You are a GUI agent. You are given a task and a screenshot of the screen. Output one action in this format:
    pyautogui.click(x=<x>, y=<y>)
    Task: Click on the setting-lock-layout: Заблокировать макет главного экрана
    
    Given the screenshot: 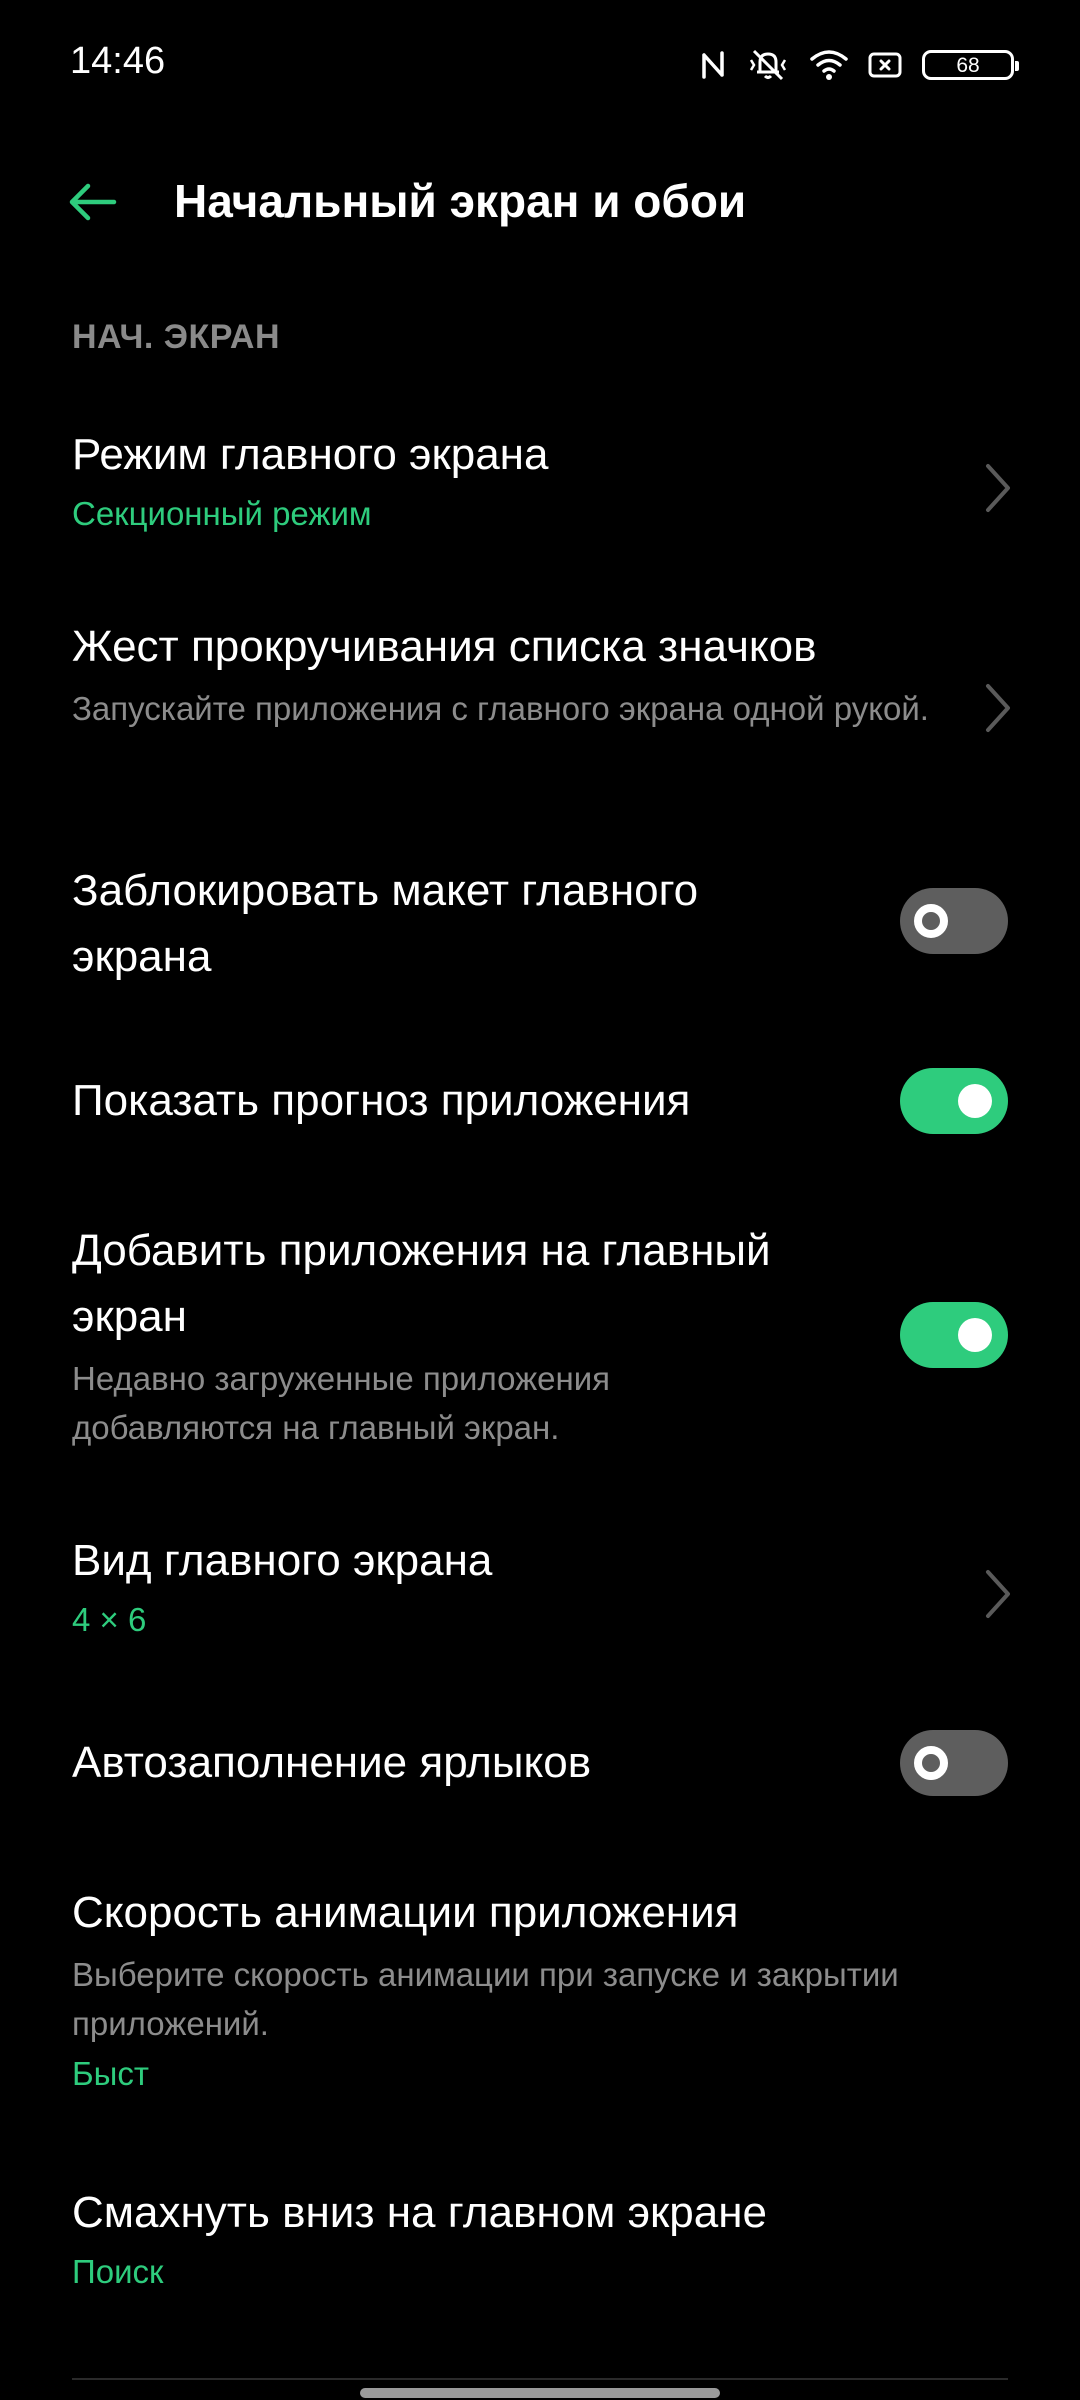 What is the action you would take?
    pyautogui.click(x=540, y=924)
    